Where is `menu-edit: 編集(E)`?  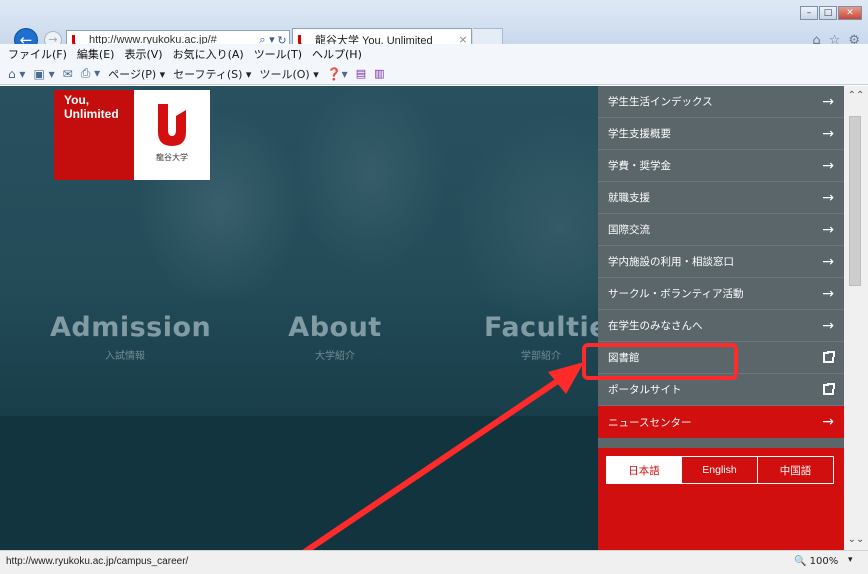
menu-edit: 編集(E) is located at coordinates (96, 54).